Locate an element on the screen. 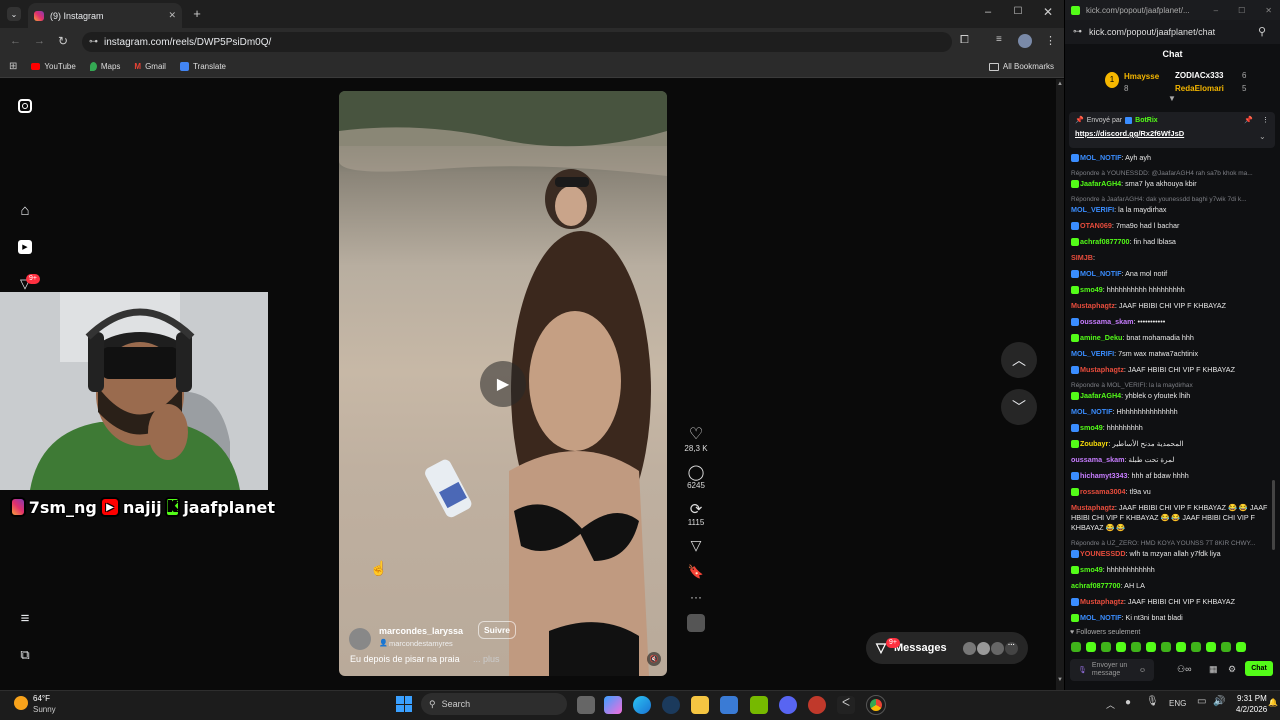 The image size is (1280, 720). save-action: 🔖 is located at coordinates (696, 572).